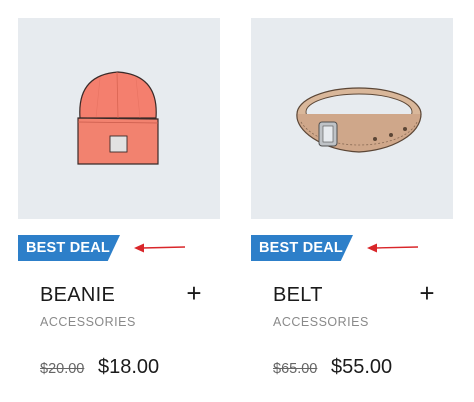 This screenshot has height=402, width=474. What do you see at coordinates (295, 369) in the screenshot?
I see `original-price: $65.00` at bounding box center [295, 369].